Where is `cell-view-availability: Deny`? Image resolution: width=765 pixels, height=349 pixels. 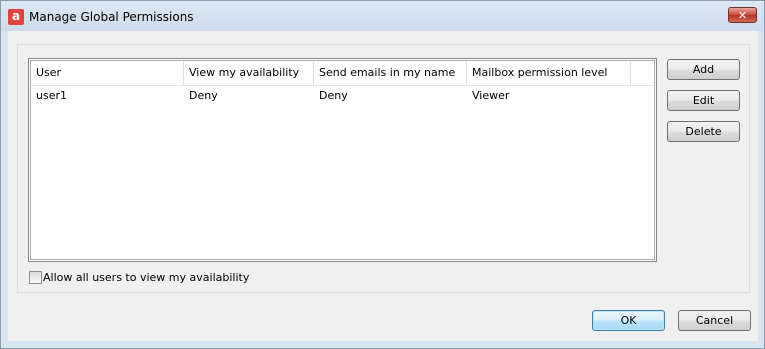 cell-view-availability: Deny is located at coordinates (203, 95).